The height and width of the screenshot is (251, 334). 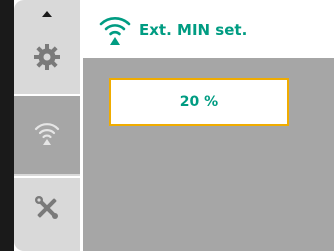 I want to click on sidebar-item-tools, so click(x=47, y=210).